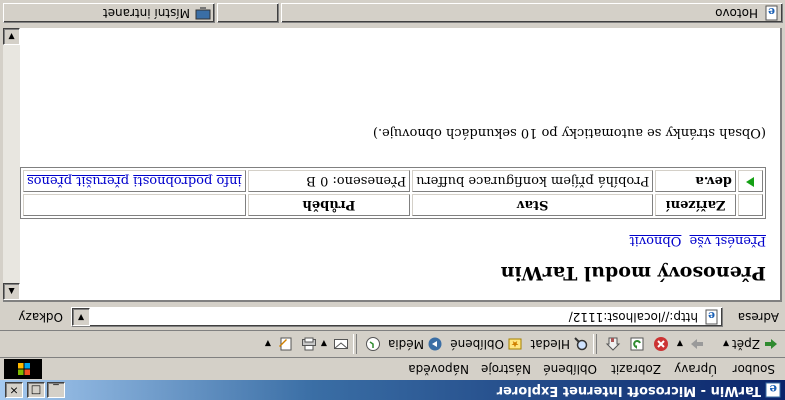 The height and width of the screenshot is (400, 785). I want to click on standard-toolbar: Zpět ▼ ▼ Hledat Oblíbené Média ▼ ▼, so click(392, 343).